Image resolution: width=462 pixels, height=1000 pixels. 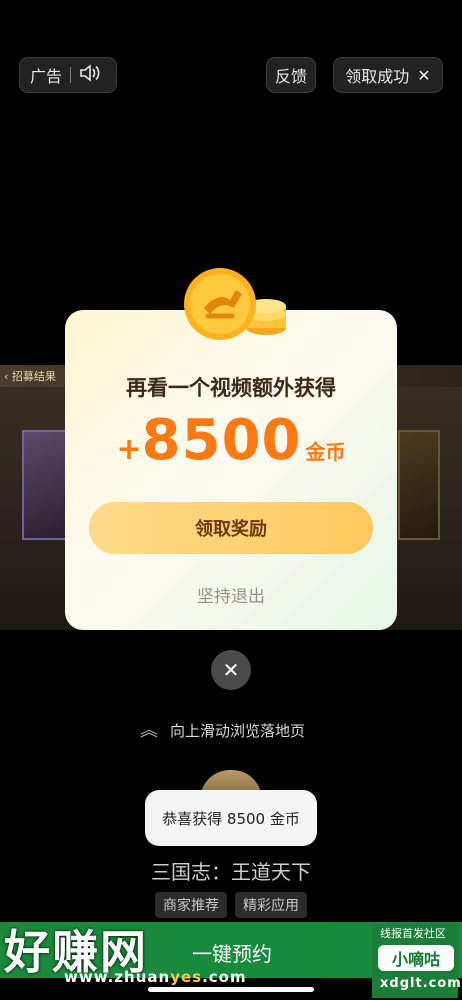 I want to click on quit-link: 坚持退出, so click(x=231, y=594).